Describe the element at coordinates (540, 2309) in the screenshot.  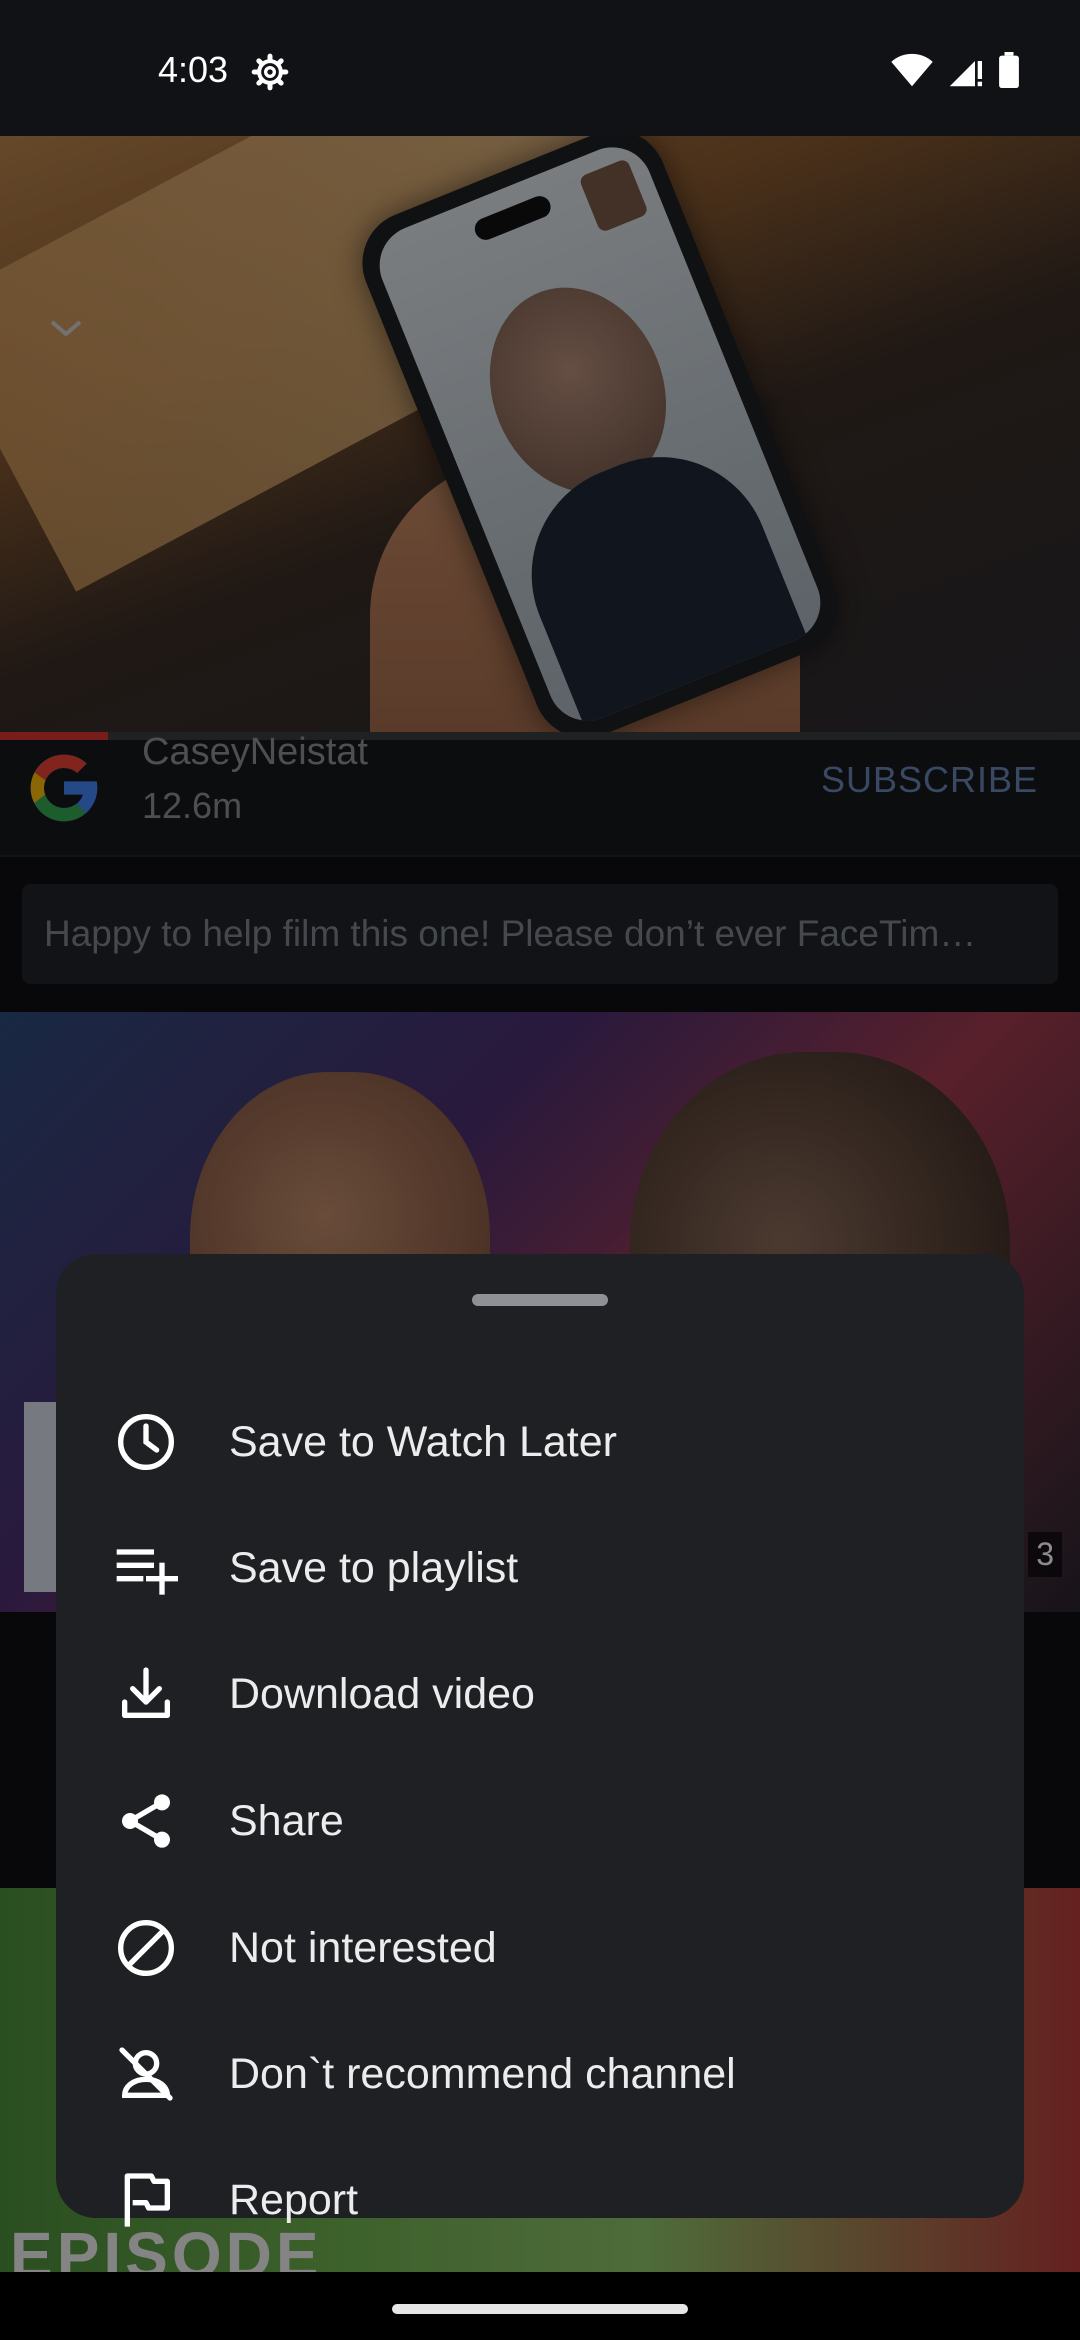
I see `home-gesture-handle` at that location.